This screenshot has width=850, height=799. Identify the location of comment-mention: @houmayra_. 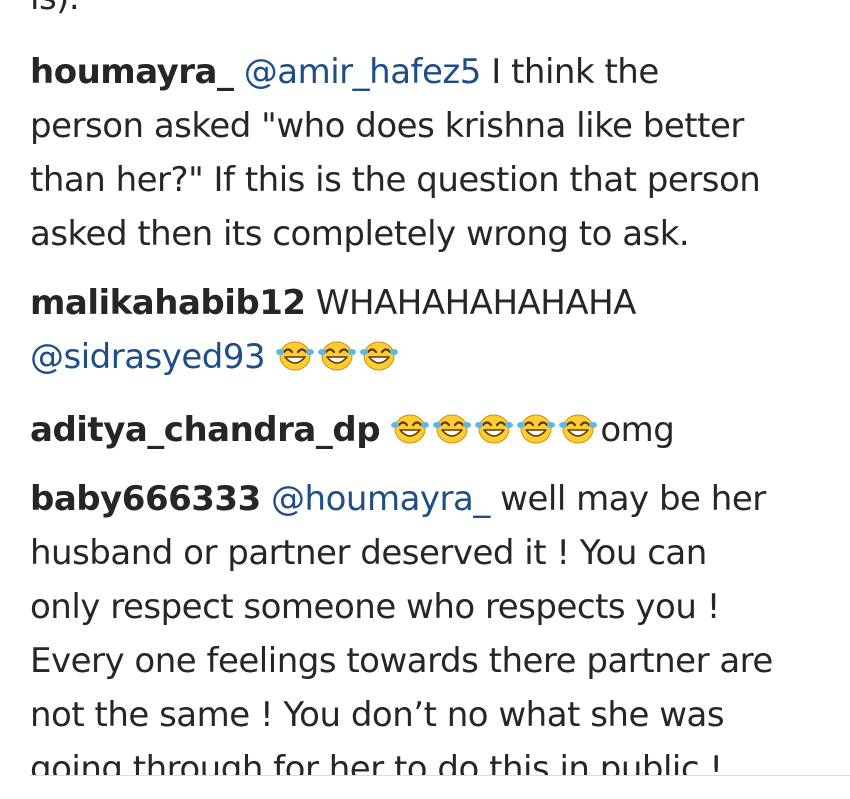
(380, 499).